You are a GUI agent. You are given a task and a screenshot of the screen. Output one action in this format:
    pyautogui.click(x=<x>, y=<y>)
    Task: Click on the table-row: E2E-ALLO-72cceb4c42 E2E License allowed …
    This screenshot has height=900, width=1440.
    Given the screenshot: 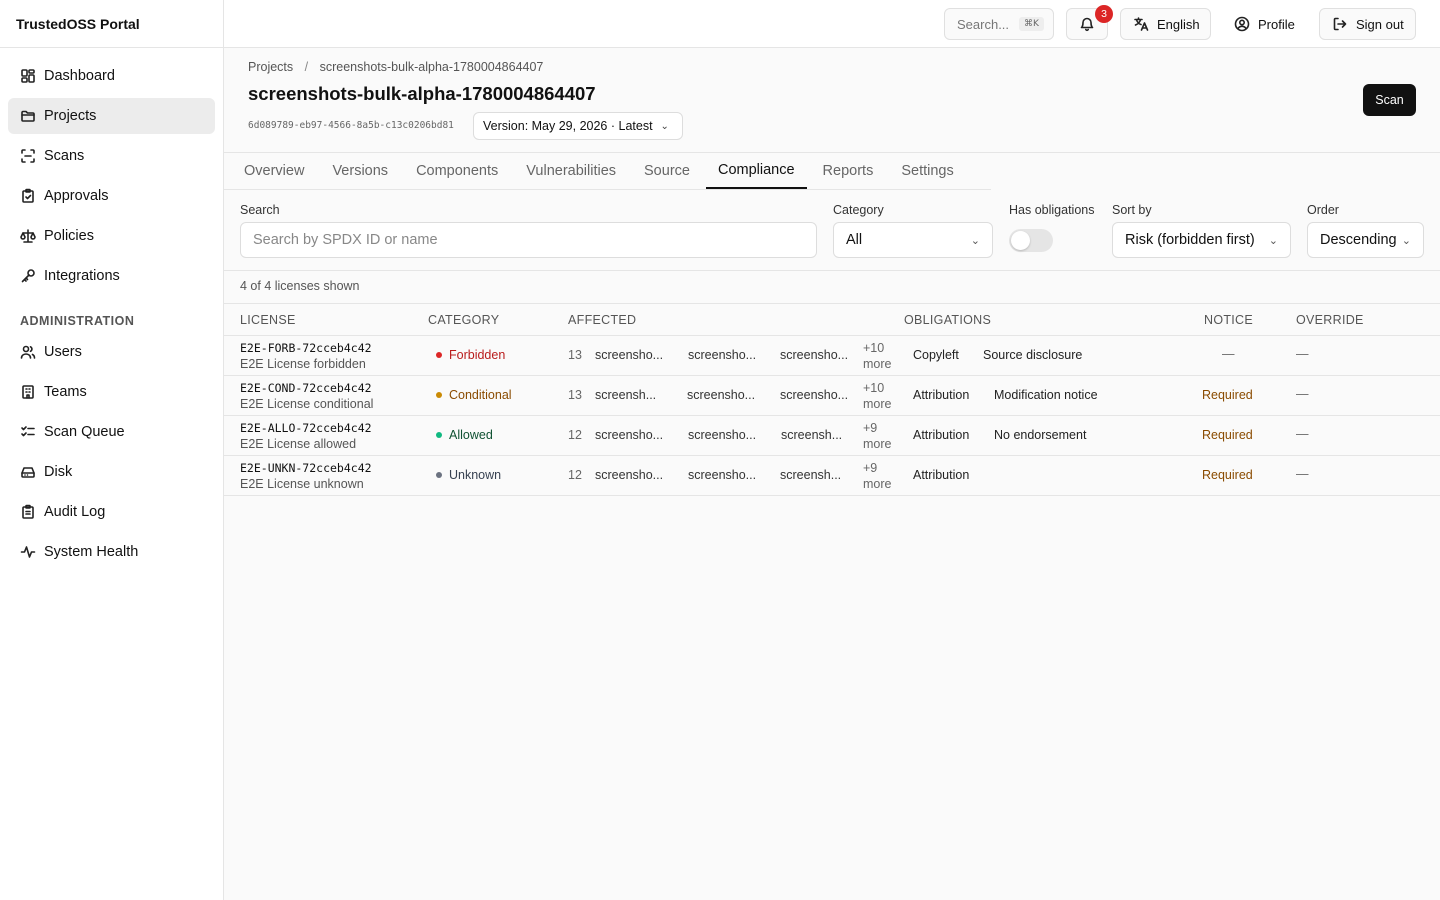 What is the action you would take?
    pyautogui.click(x=832, y=436)
    